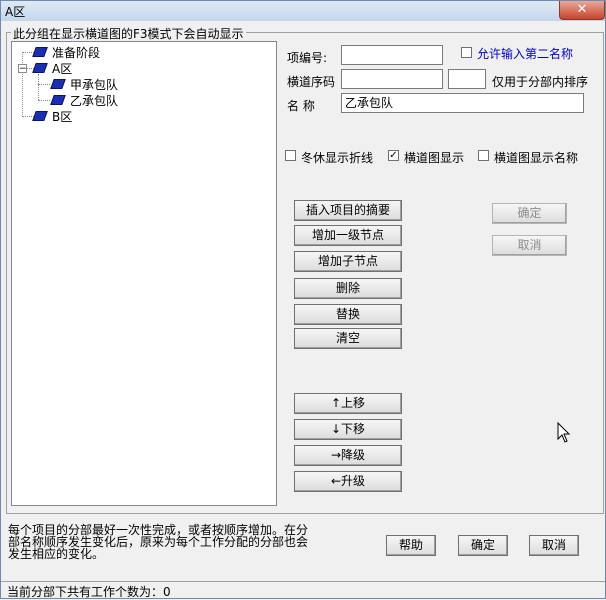 Image resolution: width=606 pixels, height=600 pixels. Describe the element at coordinates (15, 12) in the screenshot. I see `window-title: A区` at that location.